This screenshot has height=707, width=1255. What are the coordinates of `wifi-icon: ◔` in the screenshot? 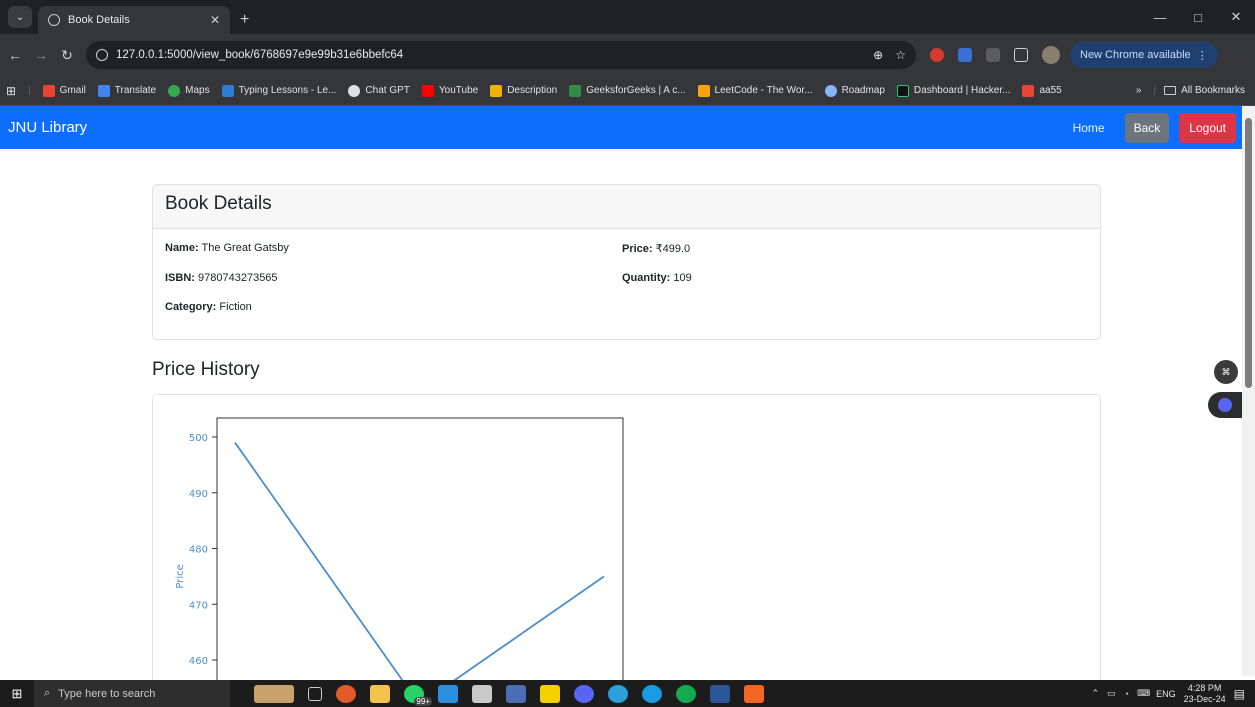 It's located at (1126, 694).